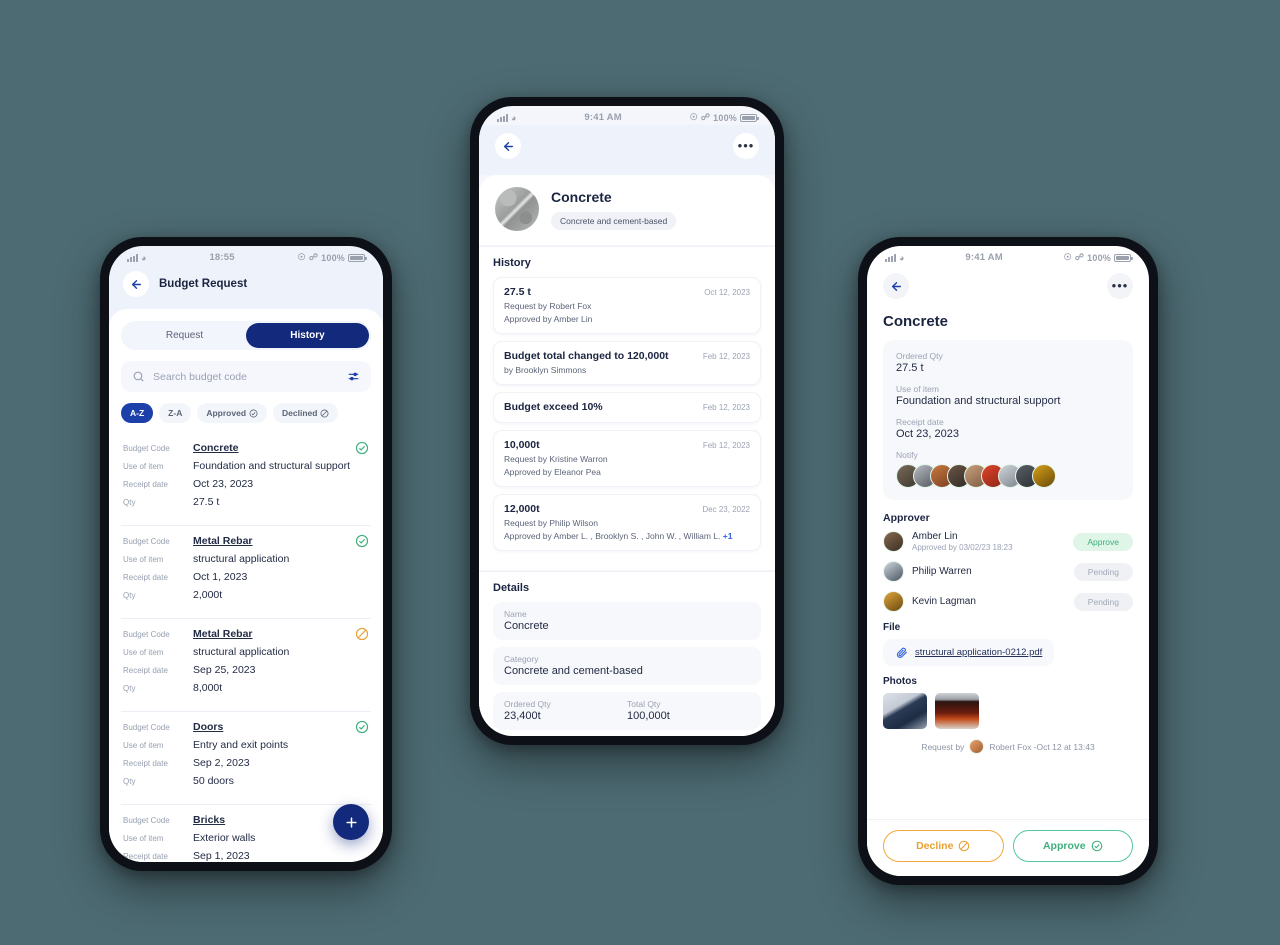 The image size is (1280, 945). Describe the element at coordinates (145, 763) in the screenshot. I see `record-receipt-label: Receipt date` at that location.